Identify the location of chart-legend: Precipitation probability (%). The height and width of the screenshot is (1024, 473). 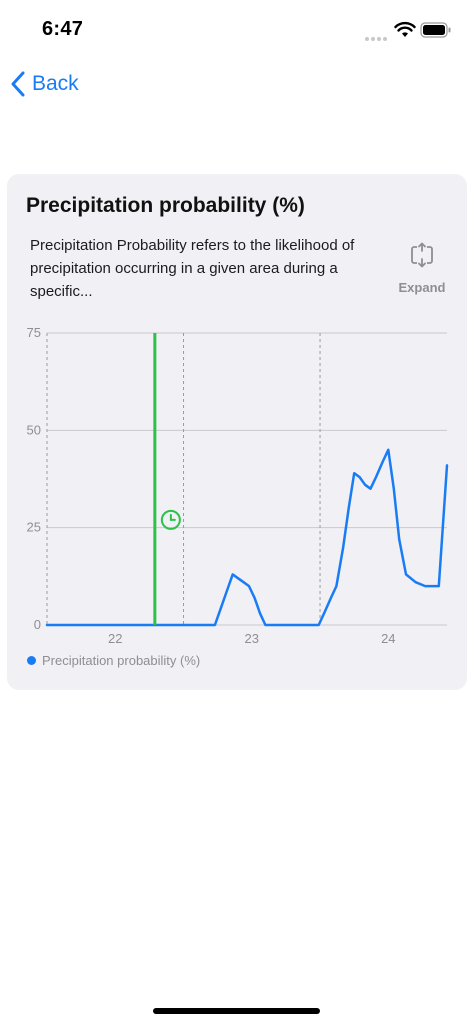
(113, 660).